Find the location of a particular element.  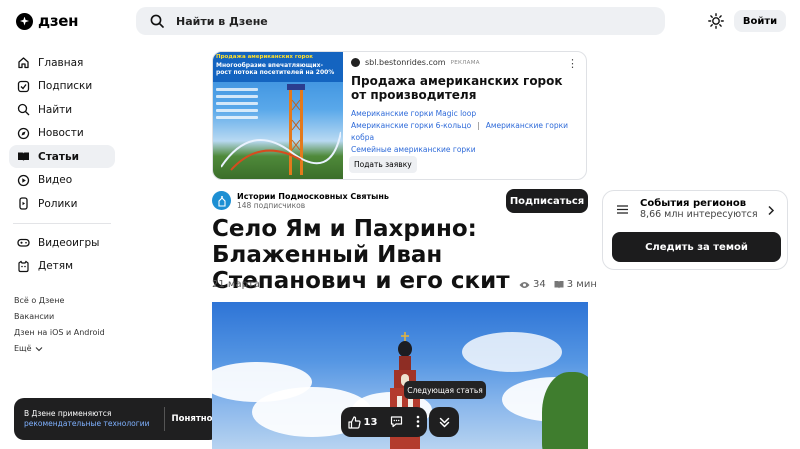

footer-link-apps: Дзен на iOS и Android is located at coordinates (59, 333).